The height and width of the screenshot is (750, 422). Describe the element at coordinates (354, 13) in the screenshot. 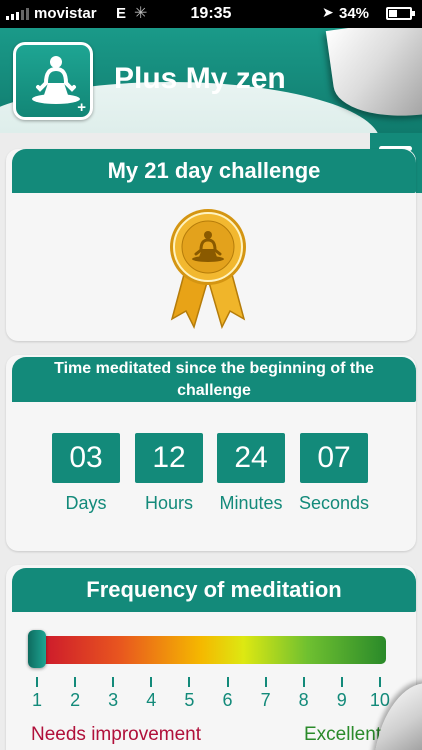

I see `battery-percent: 34%` at that location.